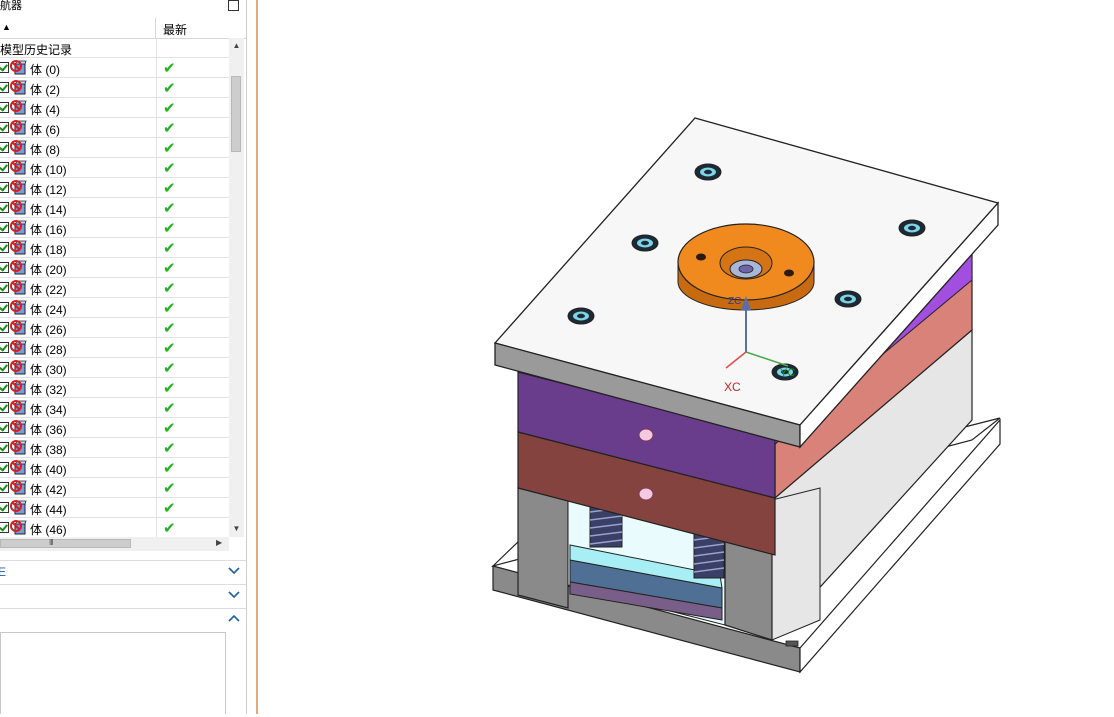 This screenshot has width=1114, height=717. Describe the element at coordinates (114, 328) in the screenshot. I see `tree-item-body: 体 (26) ✔` at that location.